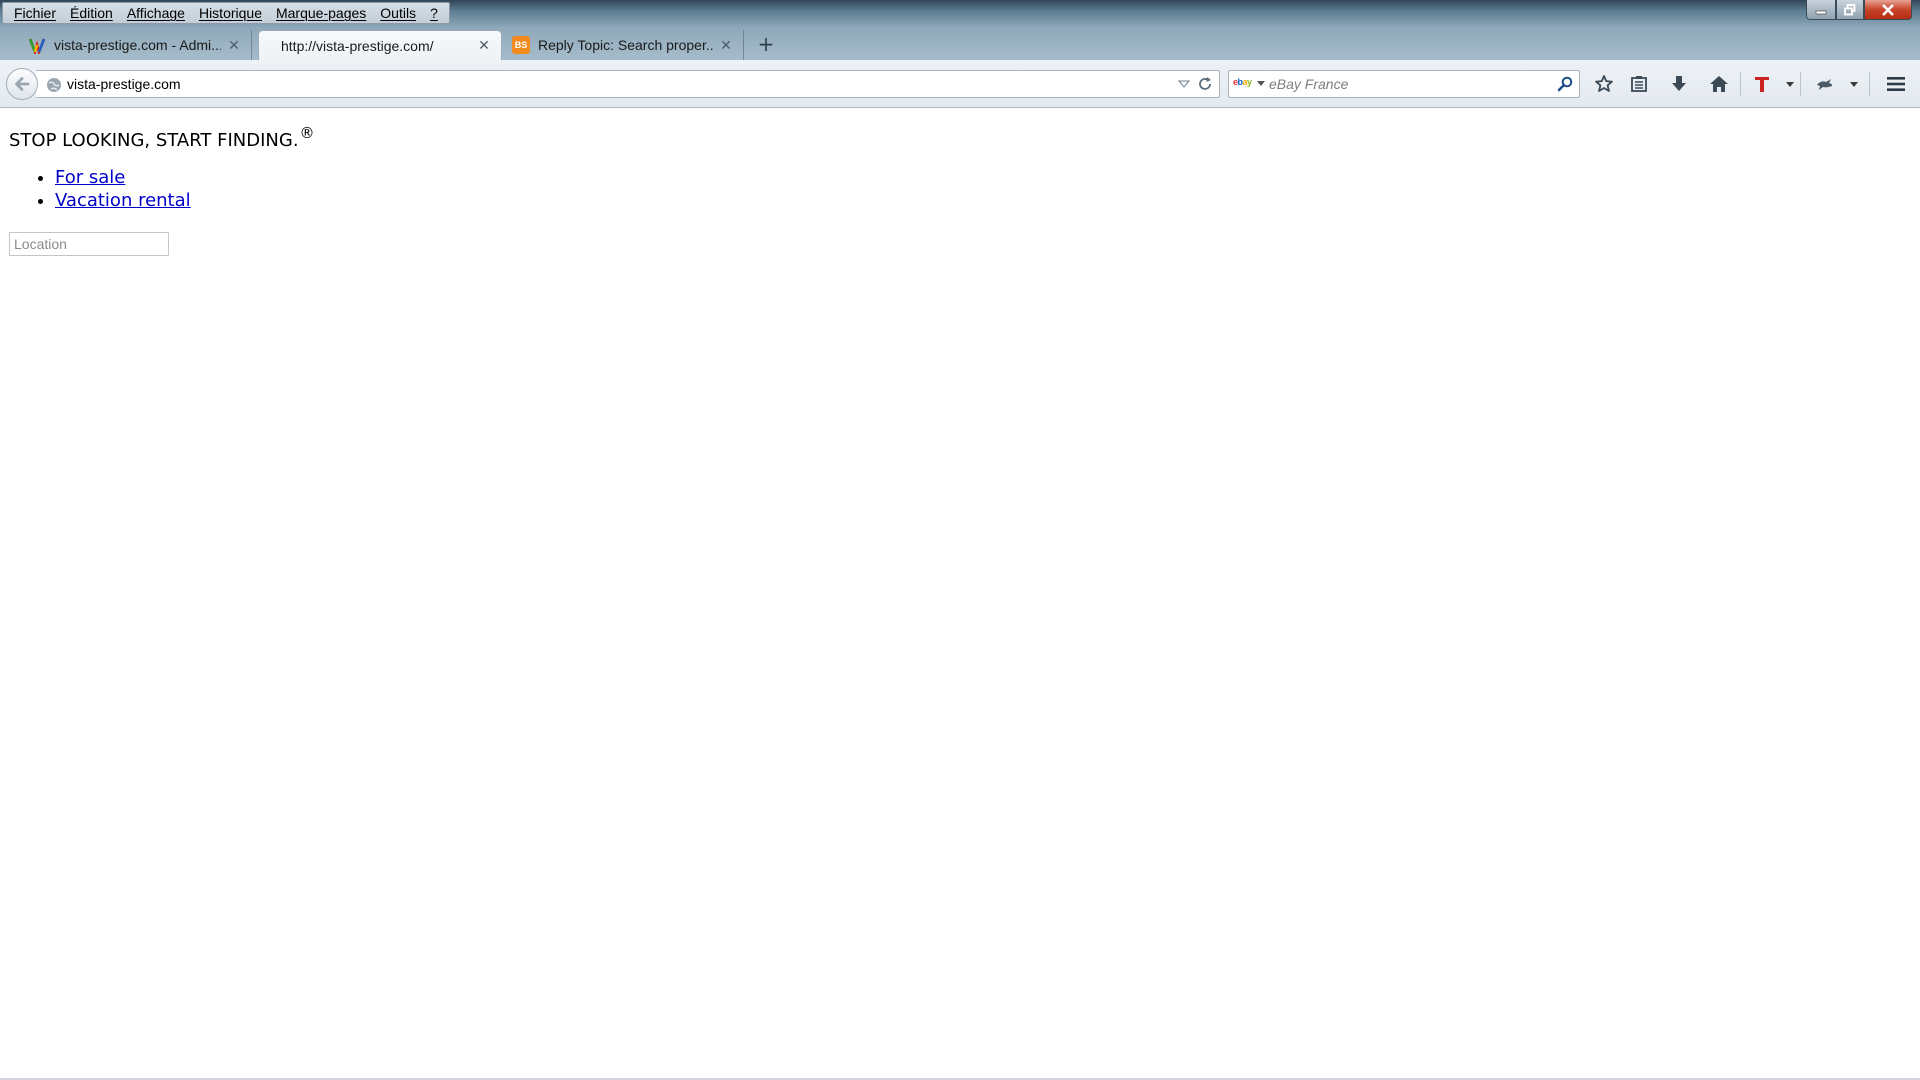 The width and height of the screenshot is (1920, 1080). Describe the element at coordinates (124, 84) in the screenshot. I see `url-text: vista-prestige.com` at that location.